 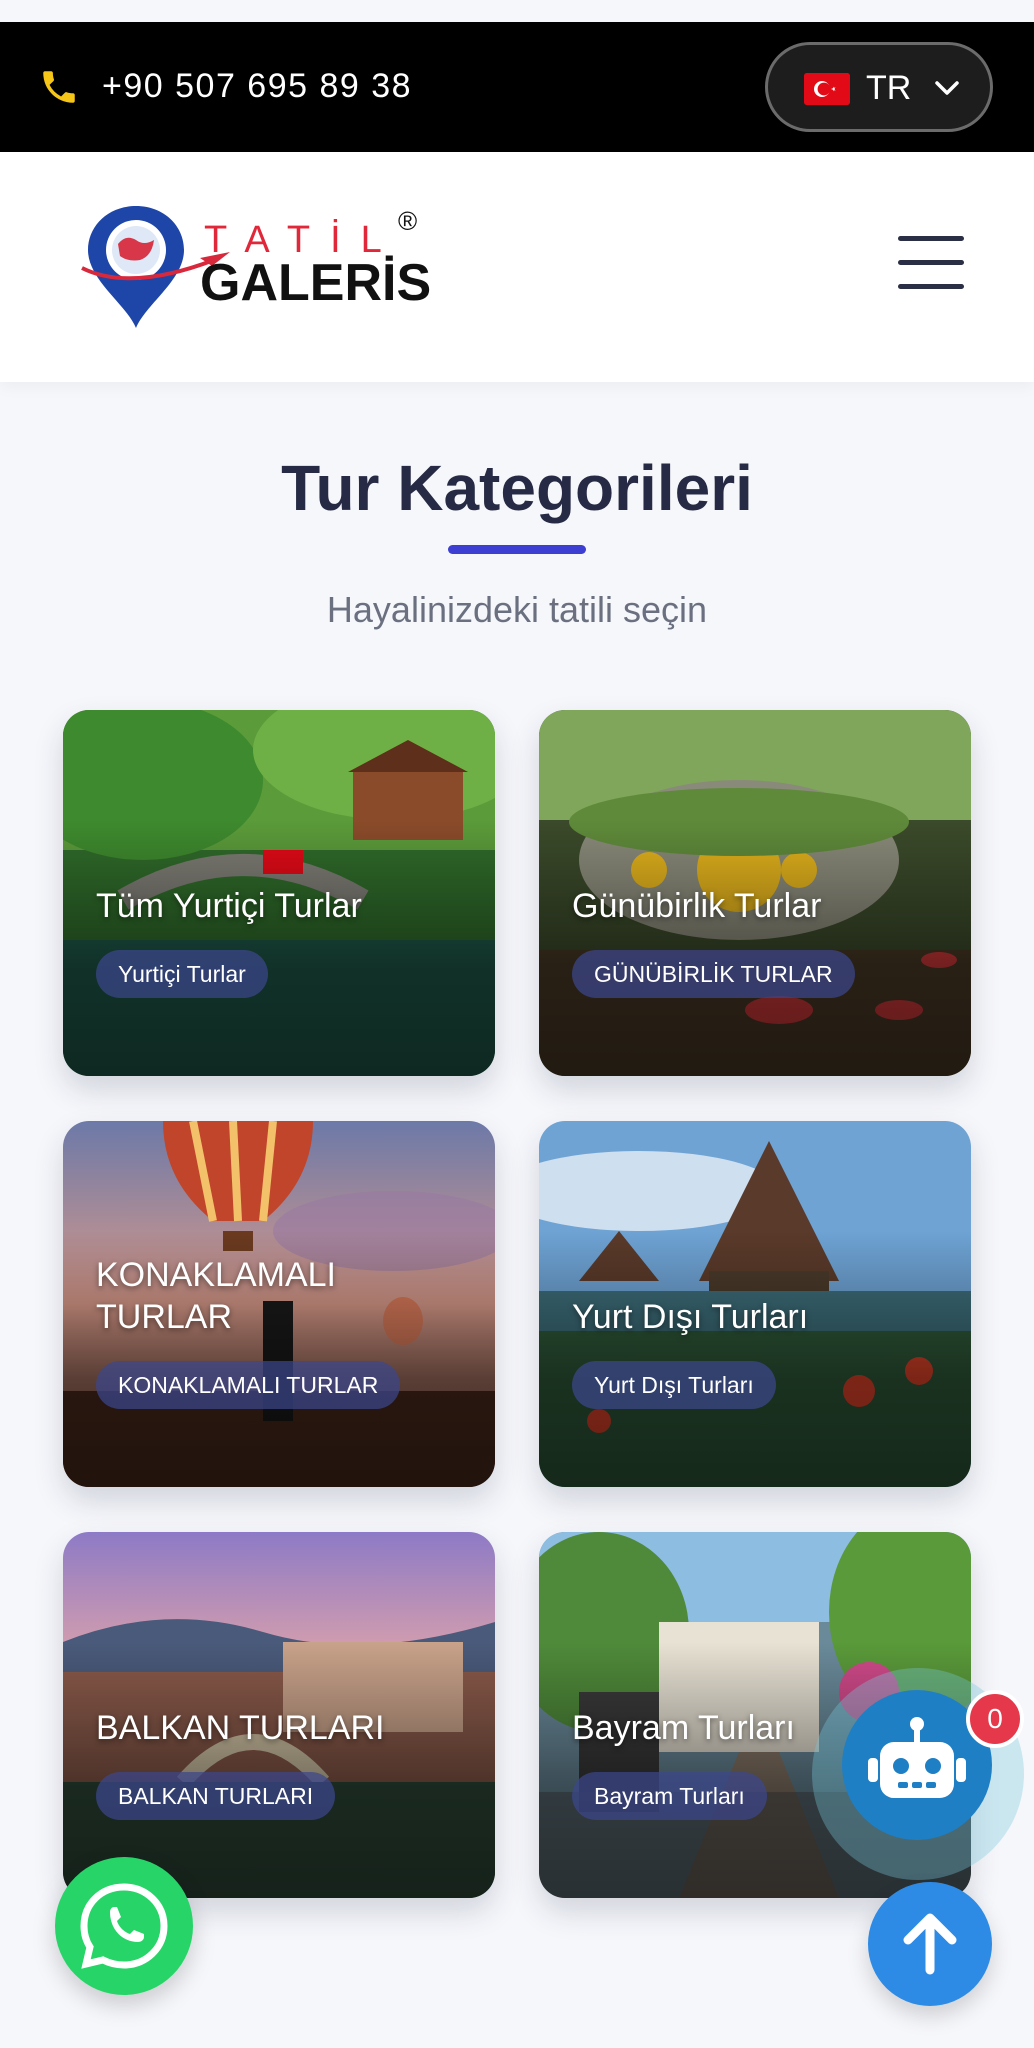 I want to click on site-logo: TATİL GALERİSİ ®, so click(x=254, y=265).